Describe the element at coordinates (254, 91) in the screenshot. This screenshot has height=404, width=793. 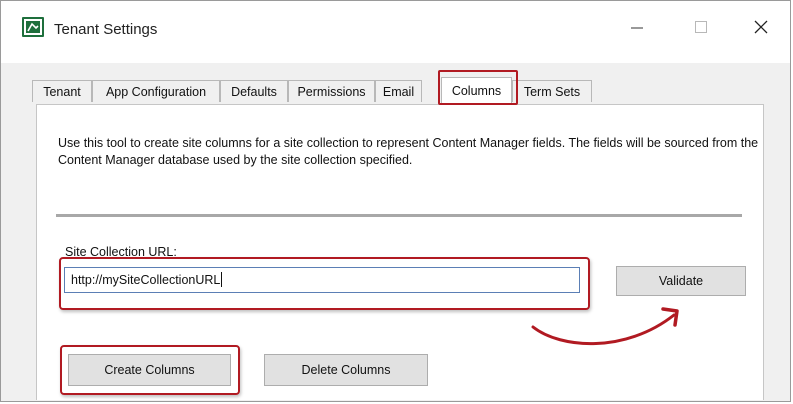
I see `tab-defaults: Defaults` at that location.